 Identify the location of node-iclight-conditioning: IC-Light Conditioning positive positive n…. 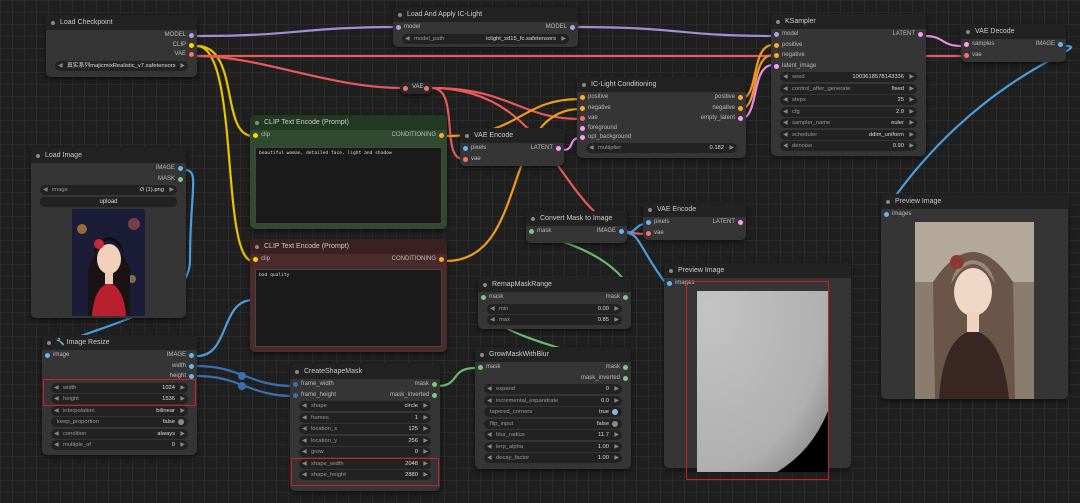
(661, 117).